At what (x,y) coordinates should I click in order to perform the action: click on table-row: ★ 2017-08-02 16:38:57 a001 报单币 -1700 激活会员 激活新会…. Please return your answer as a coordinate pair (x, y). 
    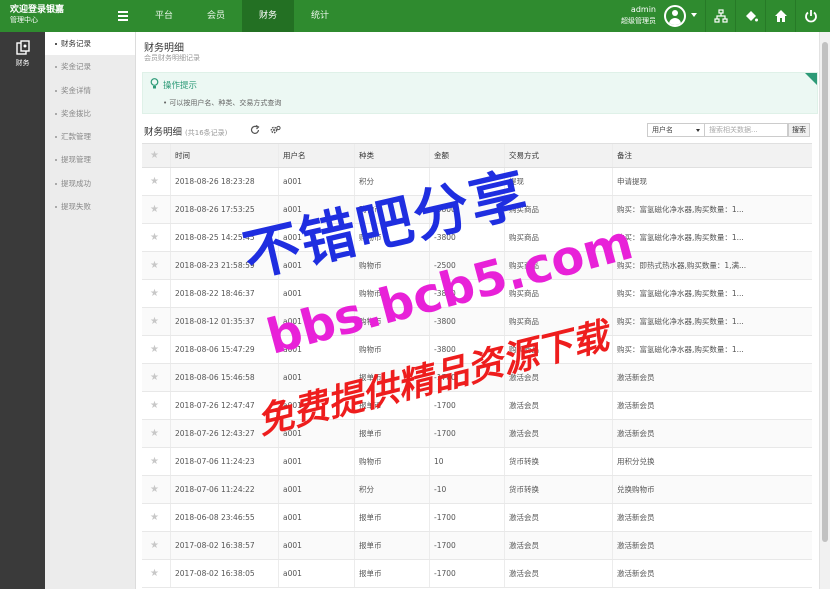
    Looking at the image, I should click on (477, 546).